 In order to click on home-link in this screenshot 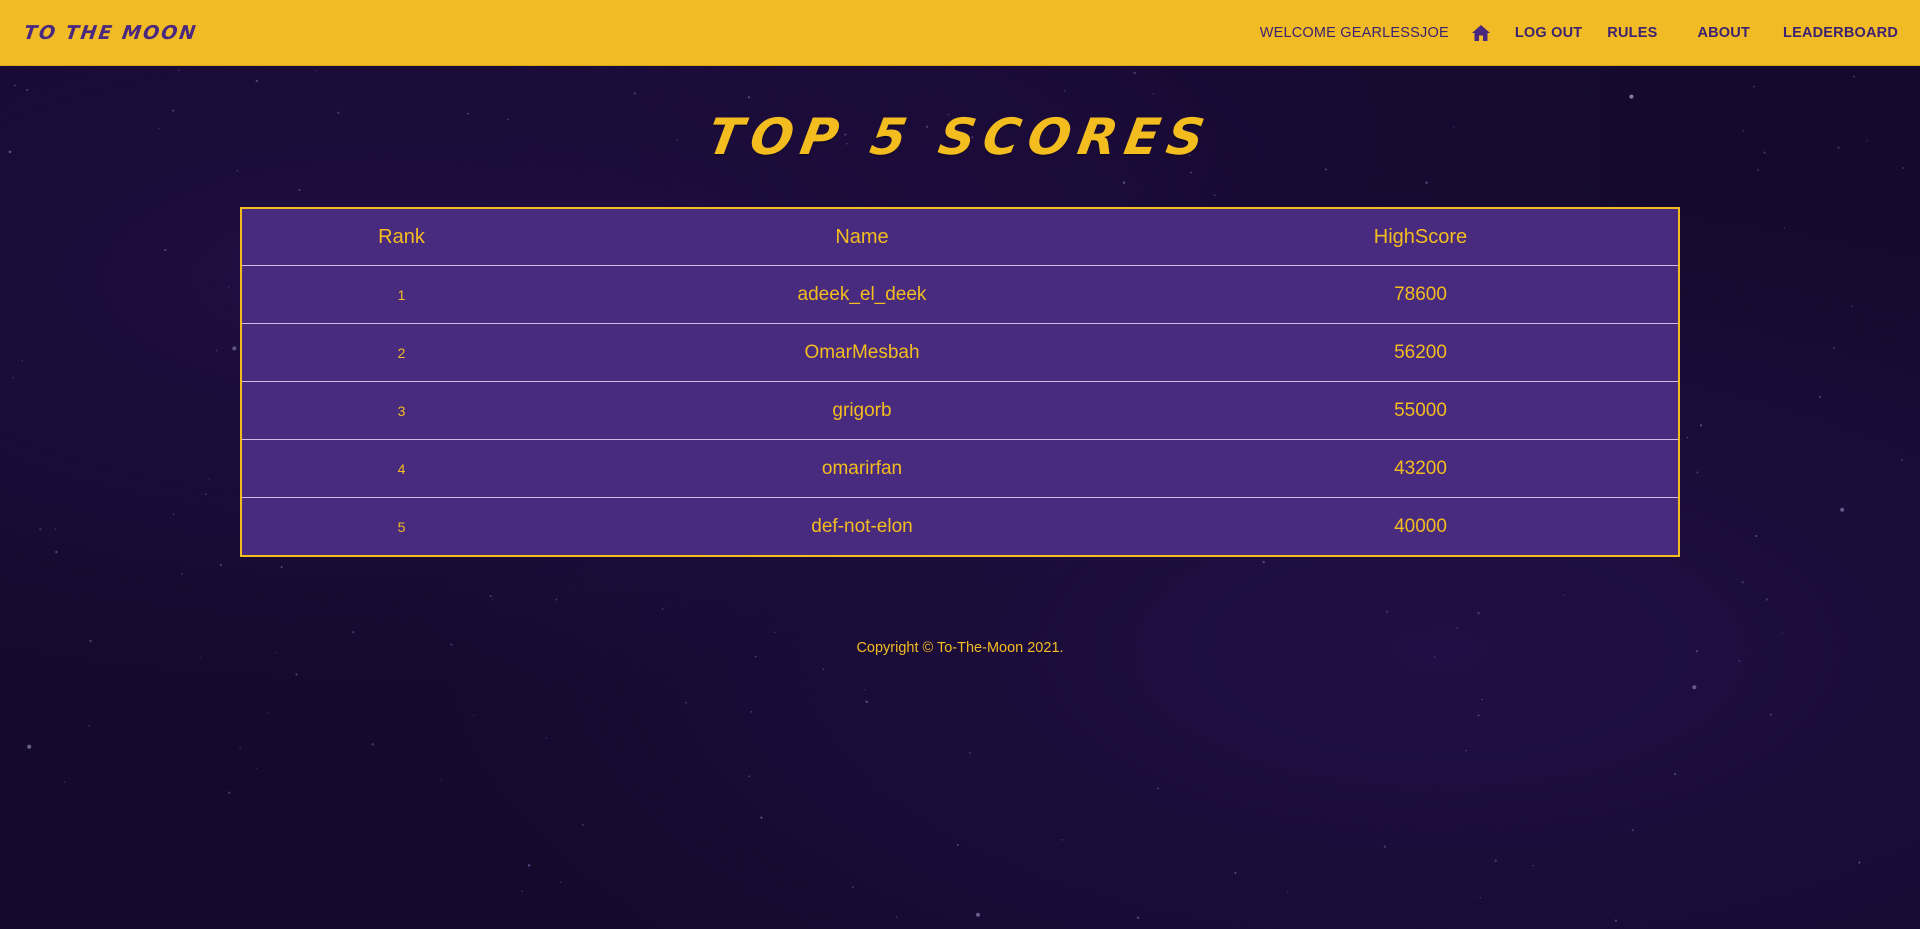, I will do `click(1481, 33)`.